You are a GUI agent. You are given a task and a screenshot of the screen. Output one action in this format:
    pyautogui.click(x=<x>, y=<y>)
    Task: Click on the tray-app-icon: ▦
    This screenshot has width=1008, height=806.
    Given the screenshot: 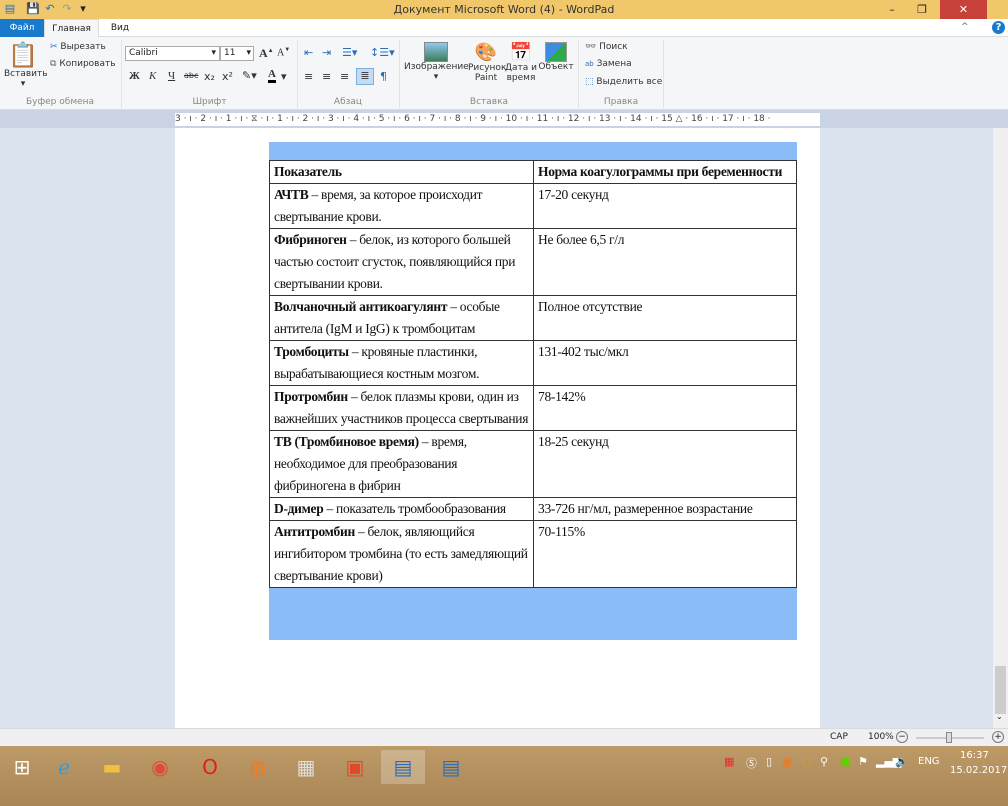 What is the action you would take?
    pyautogui.click(x=729, y=761)
    